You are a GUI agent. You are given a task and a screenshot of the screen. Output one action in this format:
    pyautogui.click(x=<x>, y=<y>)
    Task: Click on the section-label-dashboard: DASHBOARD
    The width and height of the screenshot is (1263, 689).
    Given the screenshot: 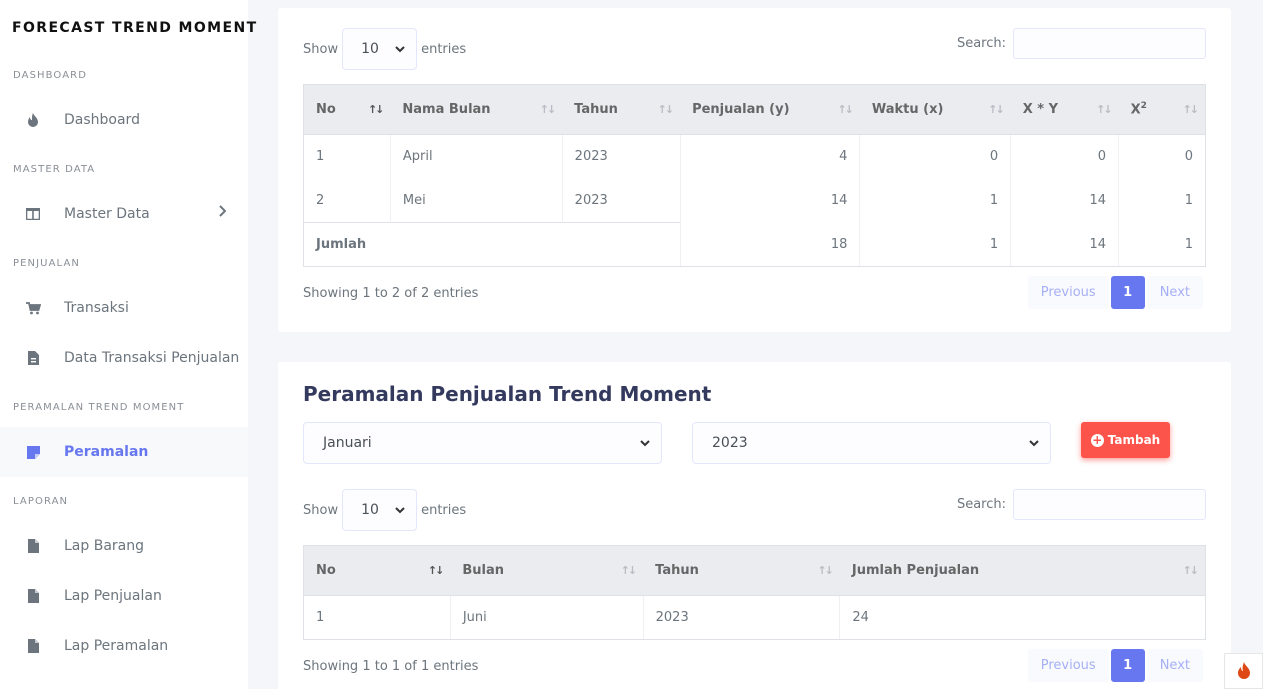 What is the action you would take?
    pyautogui.click(x=50, y=75)
    